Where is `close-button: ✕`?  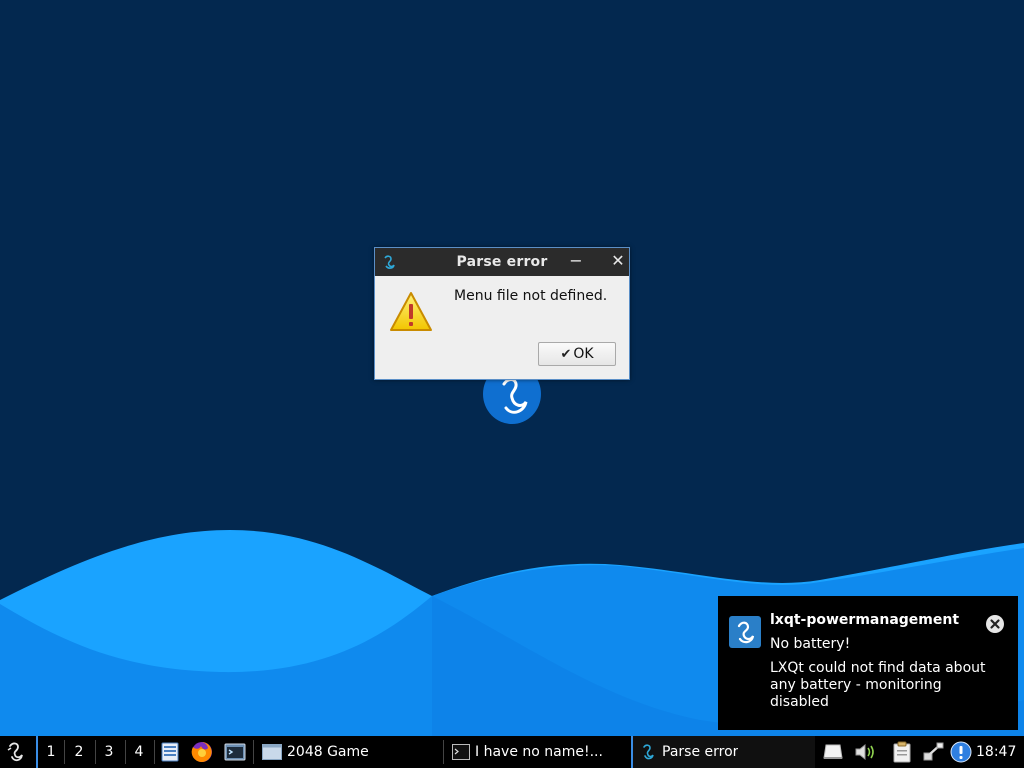 close-button: ✕ is located at coordinates (618, 261).